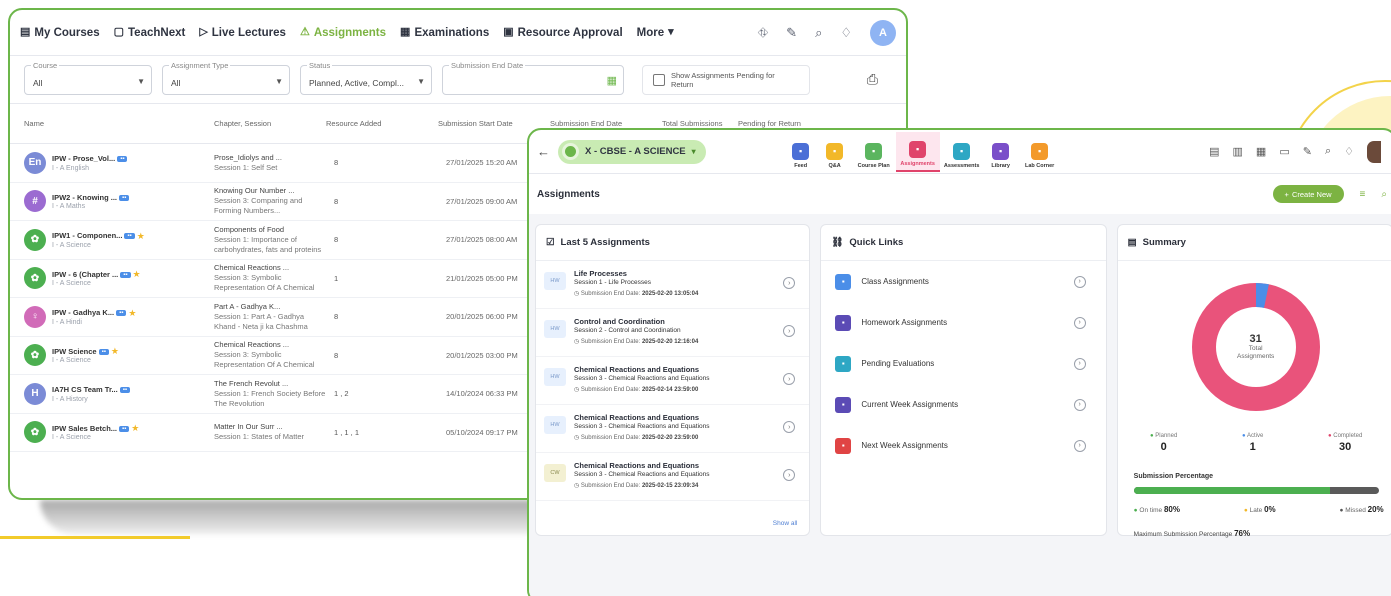 Image resolution: width=1391 pixels, height=596 pixels. What do you see at coordinates (785, 523) in the screenshot?
I see `show-all-link: Show all` at bounding box center [785, 523].